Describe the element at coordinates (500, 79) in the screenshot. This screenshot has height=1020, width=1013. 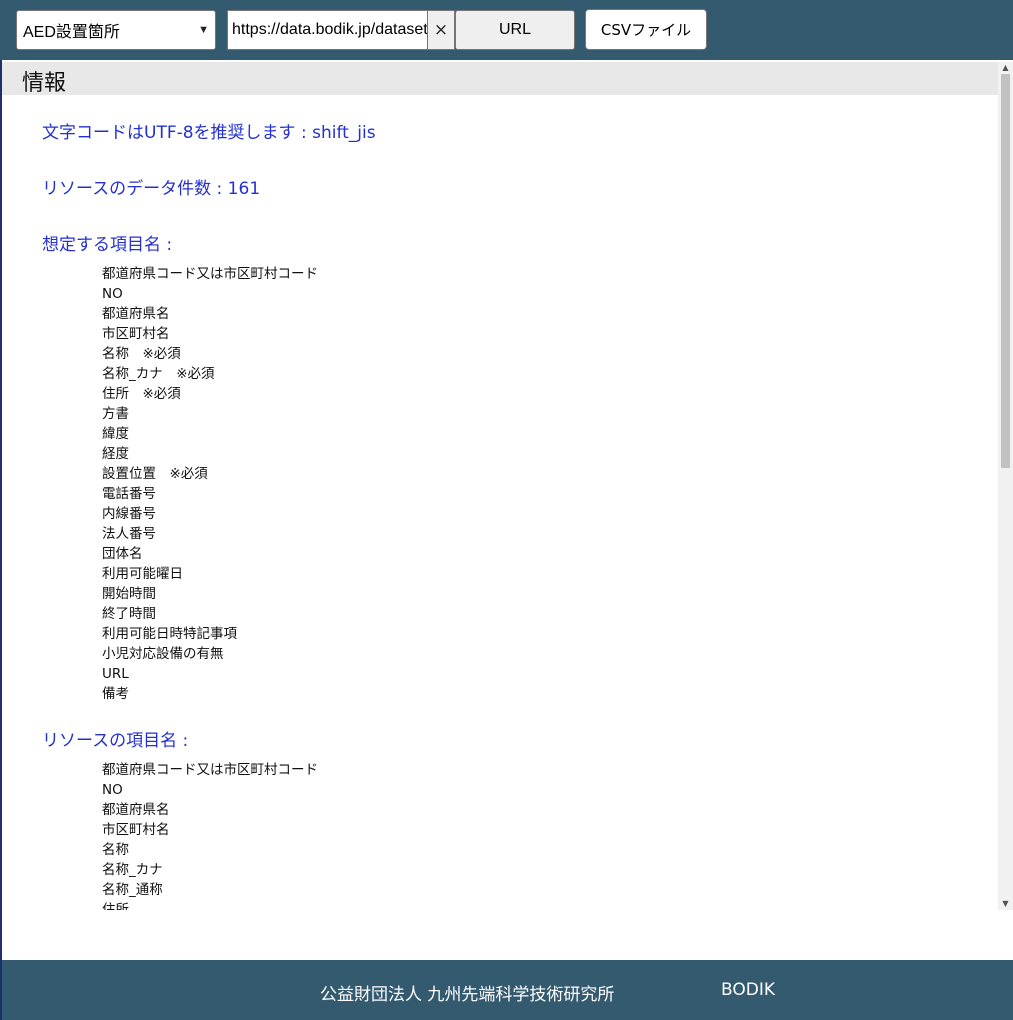
I see `info-header: 情報` at that location.